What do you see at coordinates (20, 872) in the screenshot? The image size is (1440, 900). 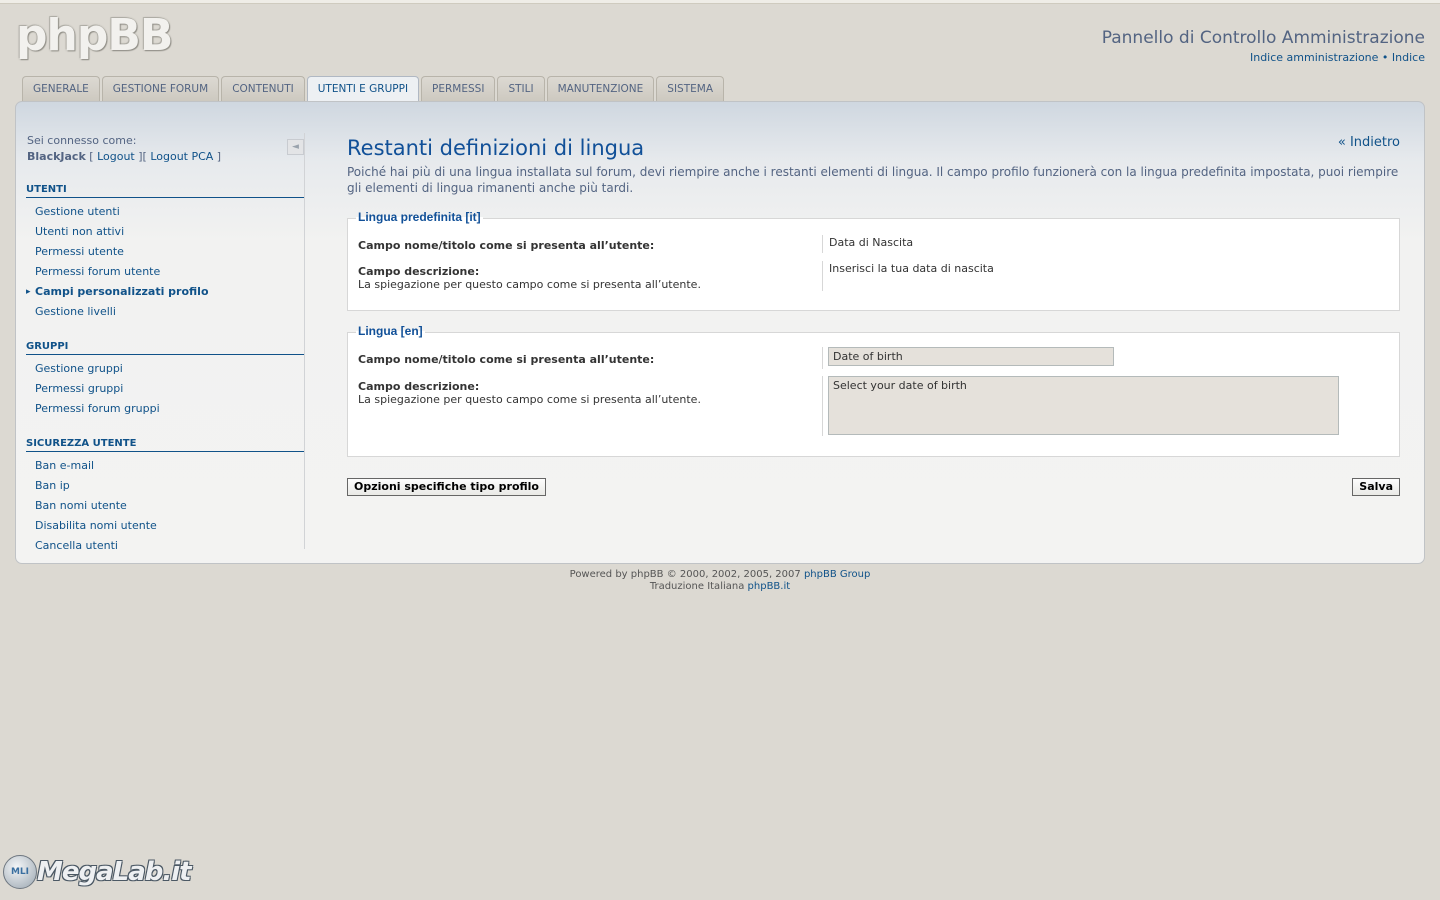 I see `megalab-logo-icon: MLI` at bounding box center [20, 872].